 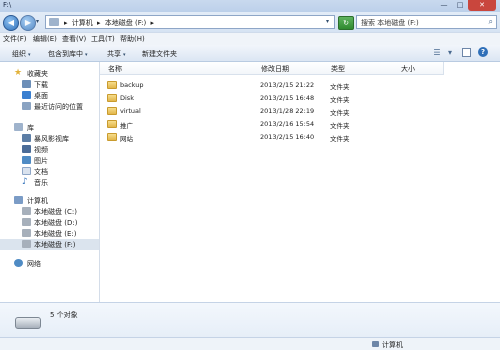 I want to click on breadcrumb-computer: 计算机, so click(x=82, y=23).